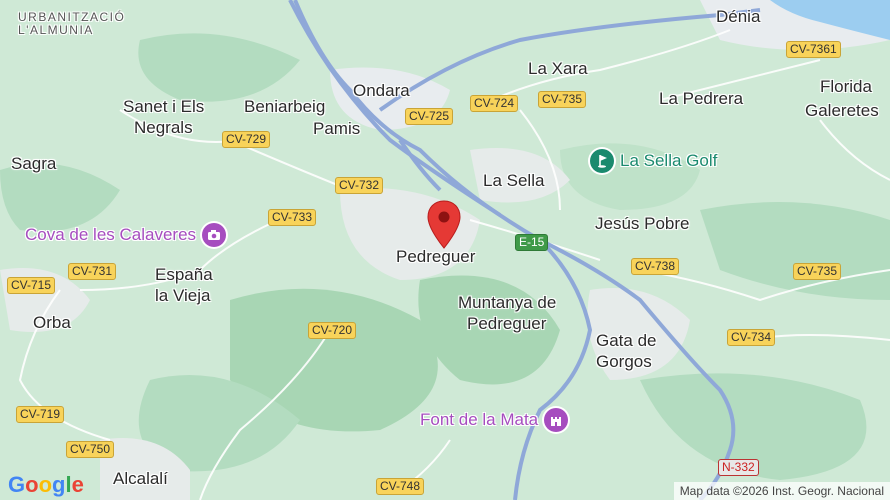  I want to click on poi-font-mata-label: Font de la Mata, so click(479, 419).